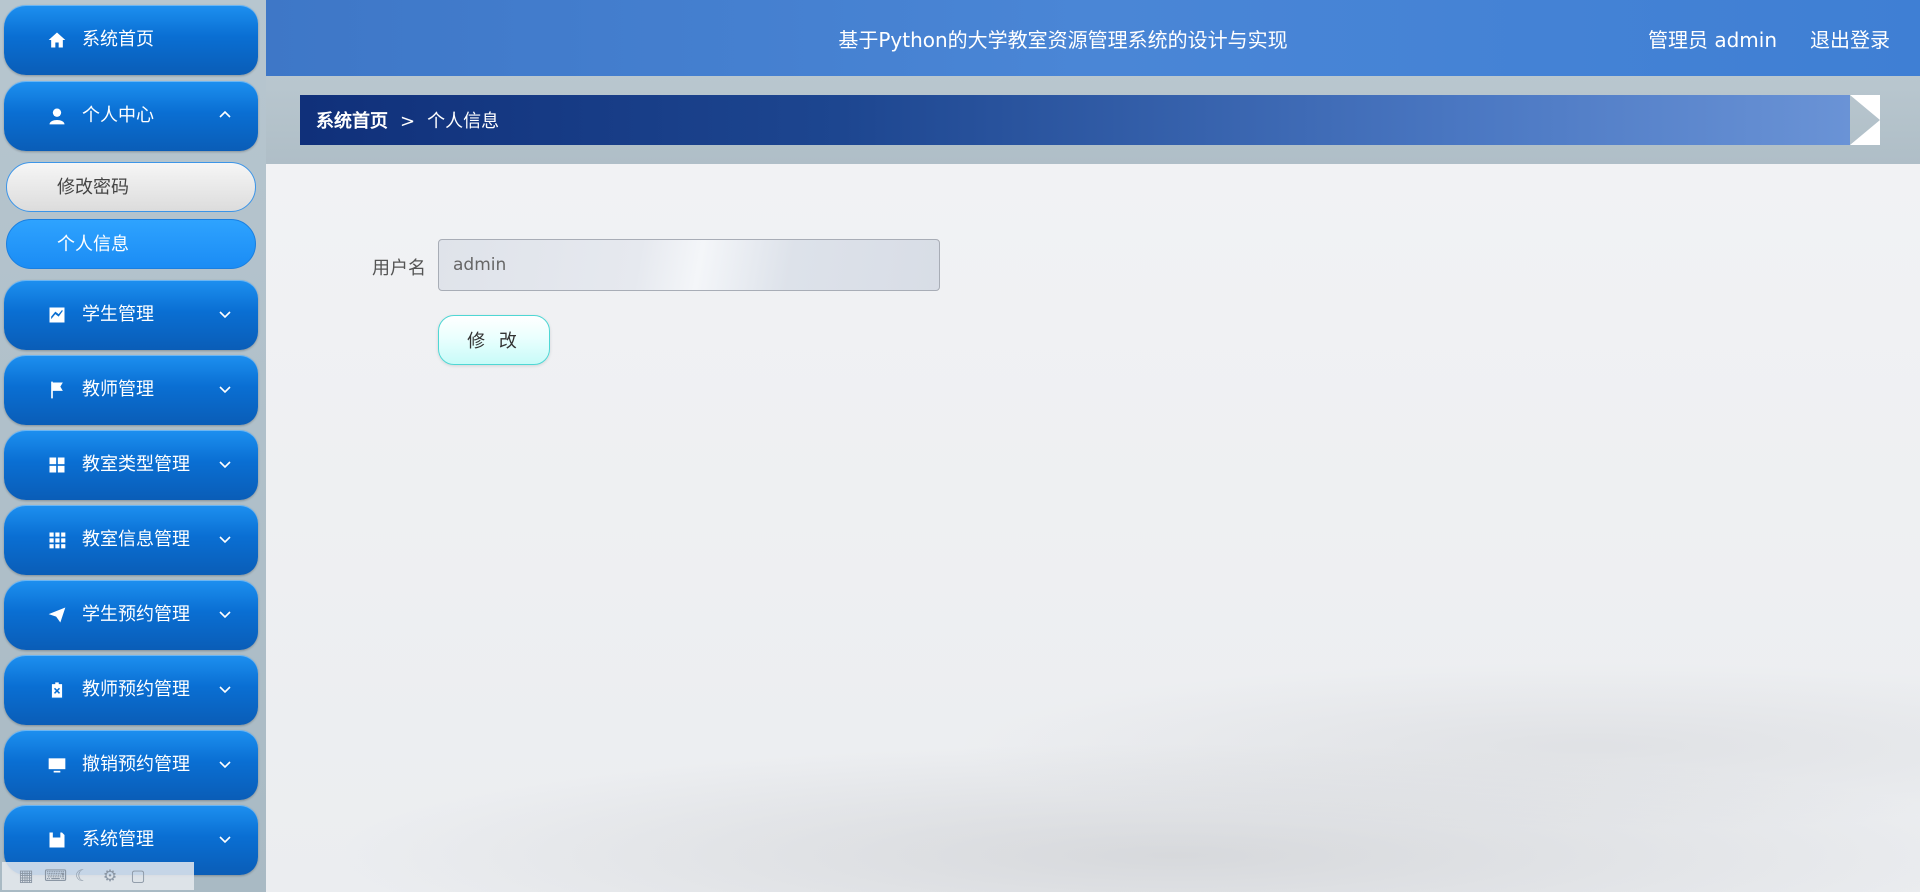 The width and height of the screenshot is (1920, 892). I want to click on edit-button: 修 改, so click(494, 340).